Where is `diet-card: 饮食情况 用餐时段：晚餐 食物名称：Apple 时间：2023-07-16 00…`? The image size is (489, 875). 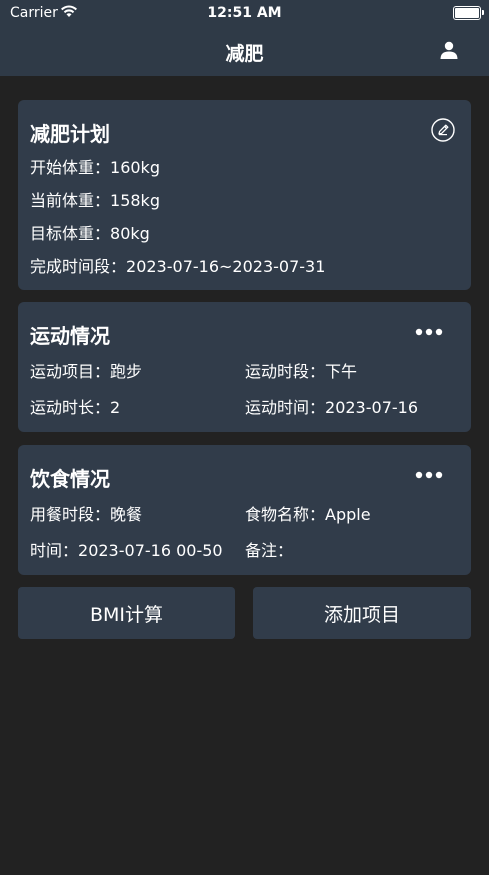 diet-card: 饮食情况 用餐时段：晚餐 食物名称：Apple 时间：2023-07-16 00… is located at coordinates (244, 510).